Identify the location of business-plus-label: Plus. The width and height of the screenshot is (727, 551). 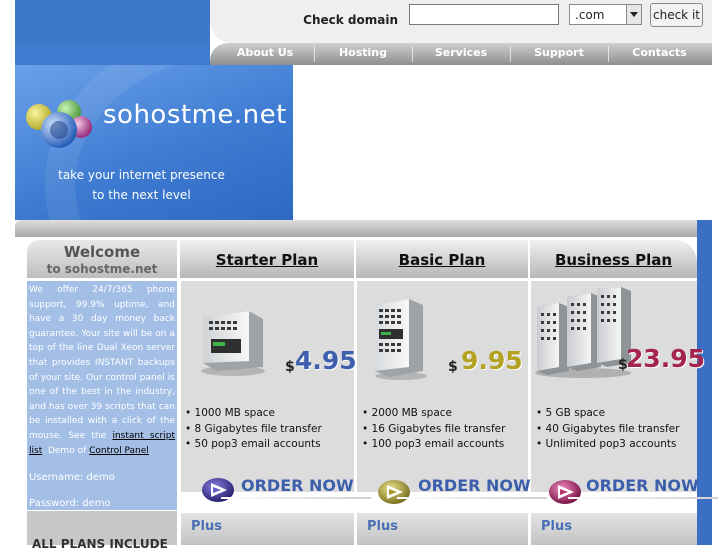
(556, 526).